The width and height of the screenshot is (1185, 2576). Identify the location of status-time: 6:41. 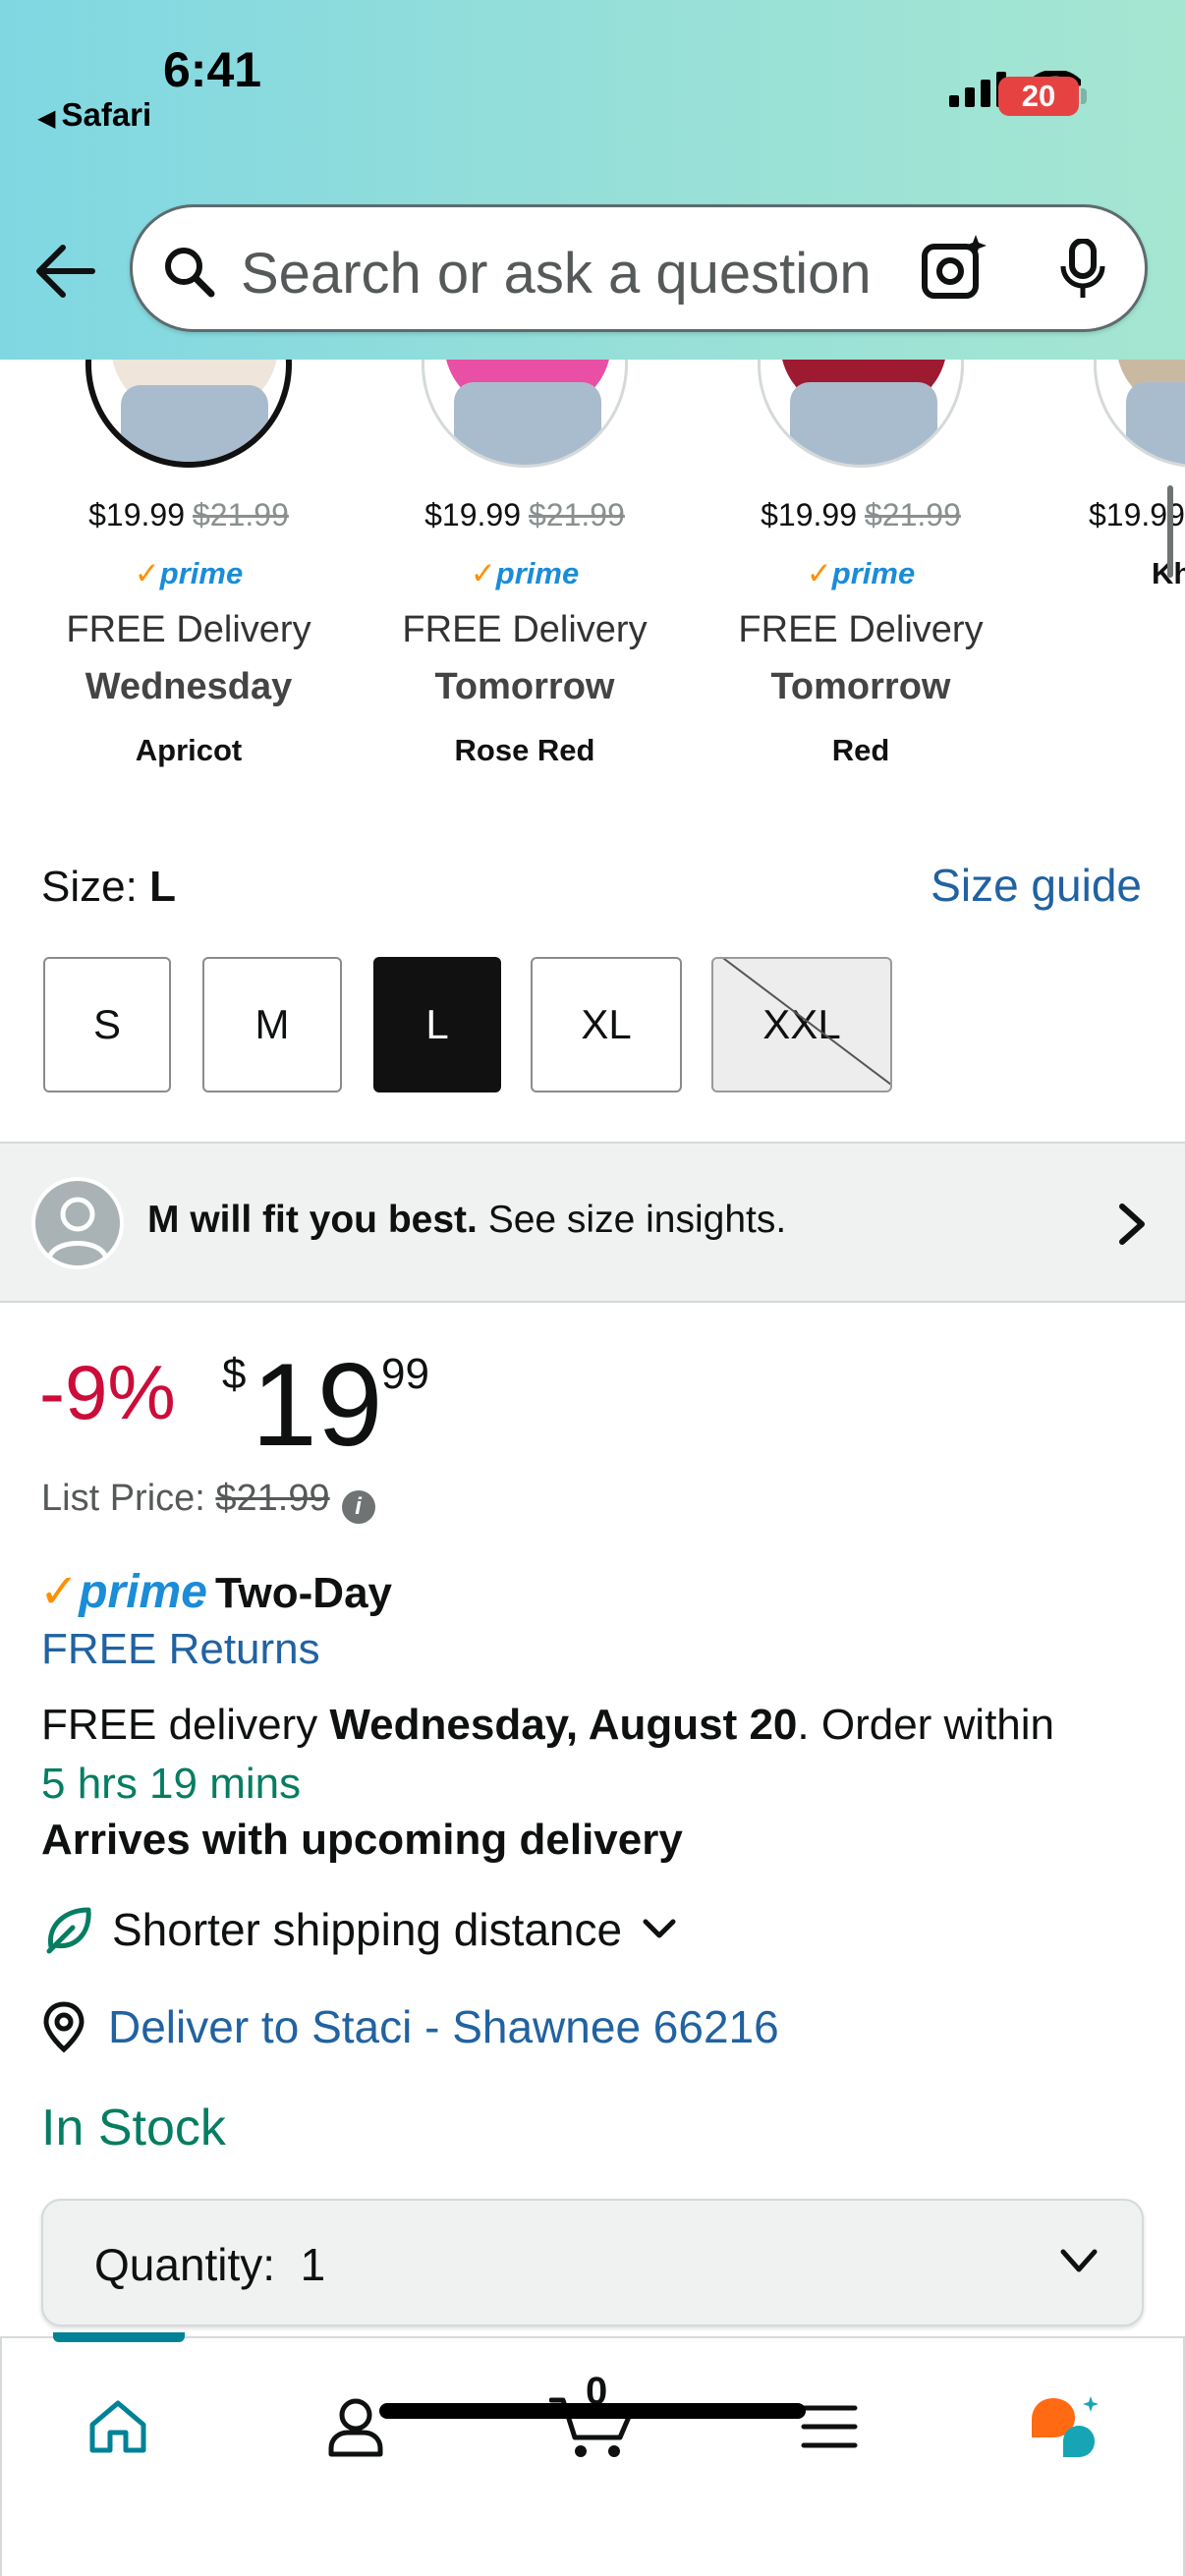
(213, 69).